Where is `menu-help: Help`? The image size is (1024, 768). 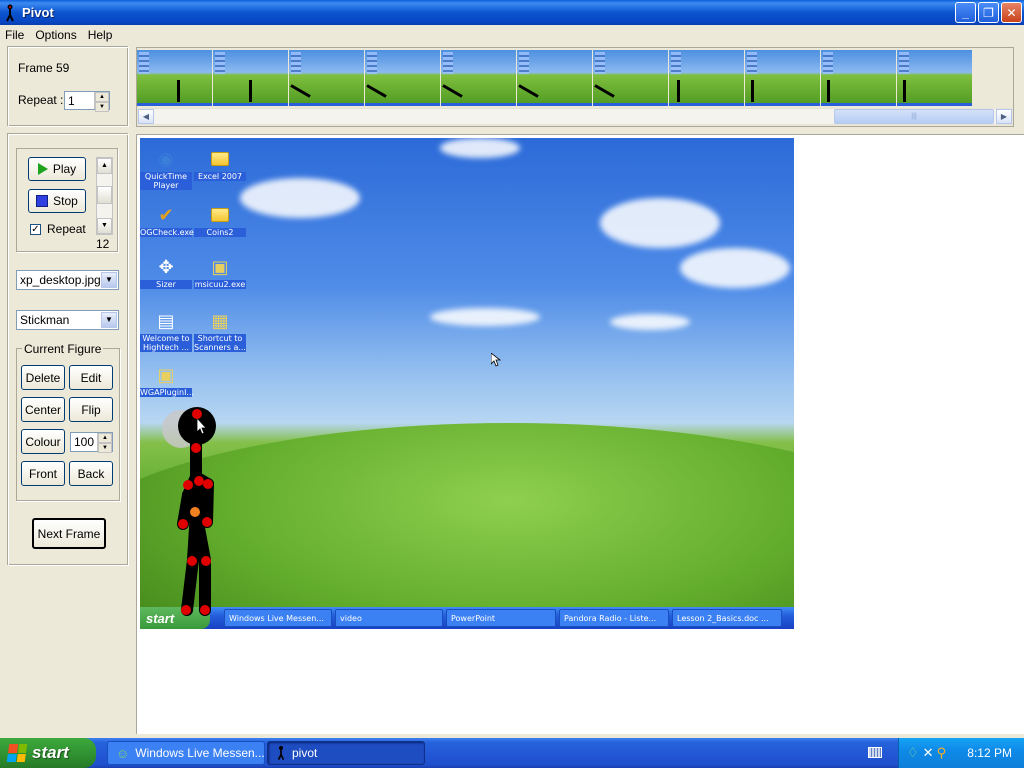 menu-help: Help is located at coordinates (101, 35).